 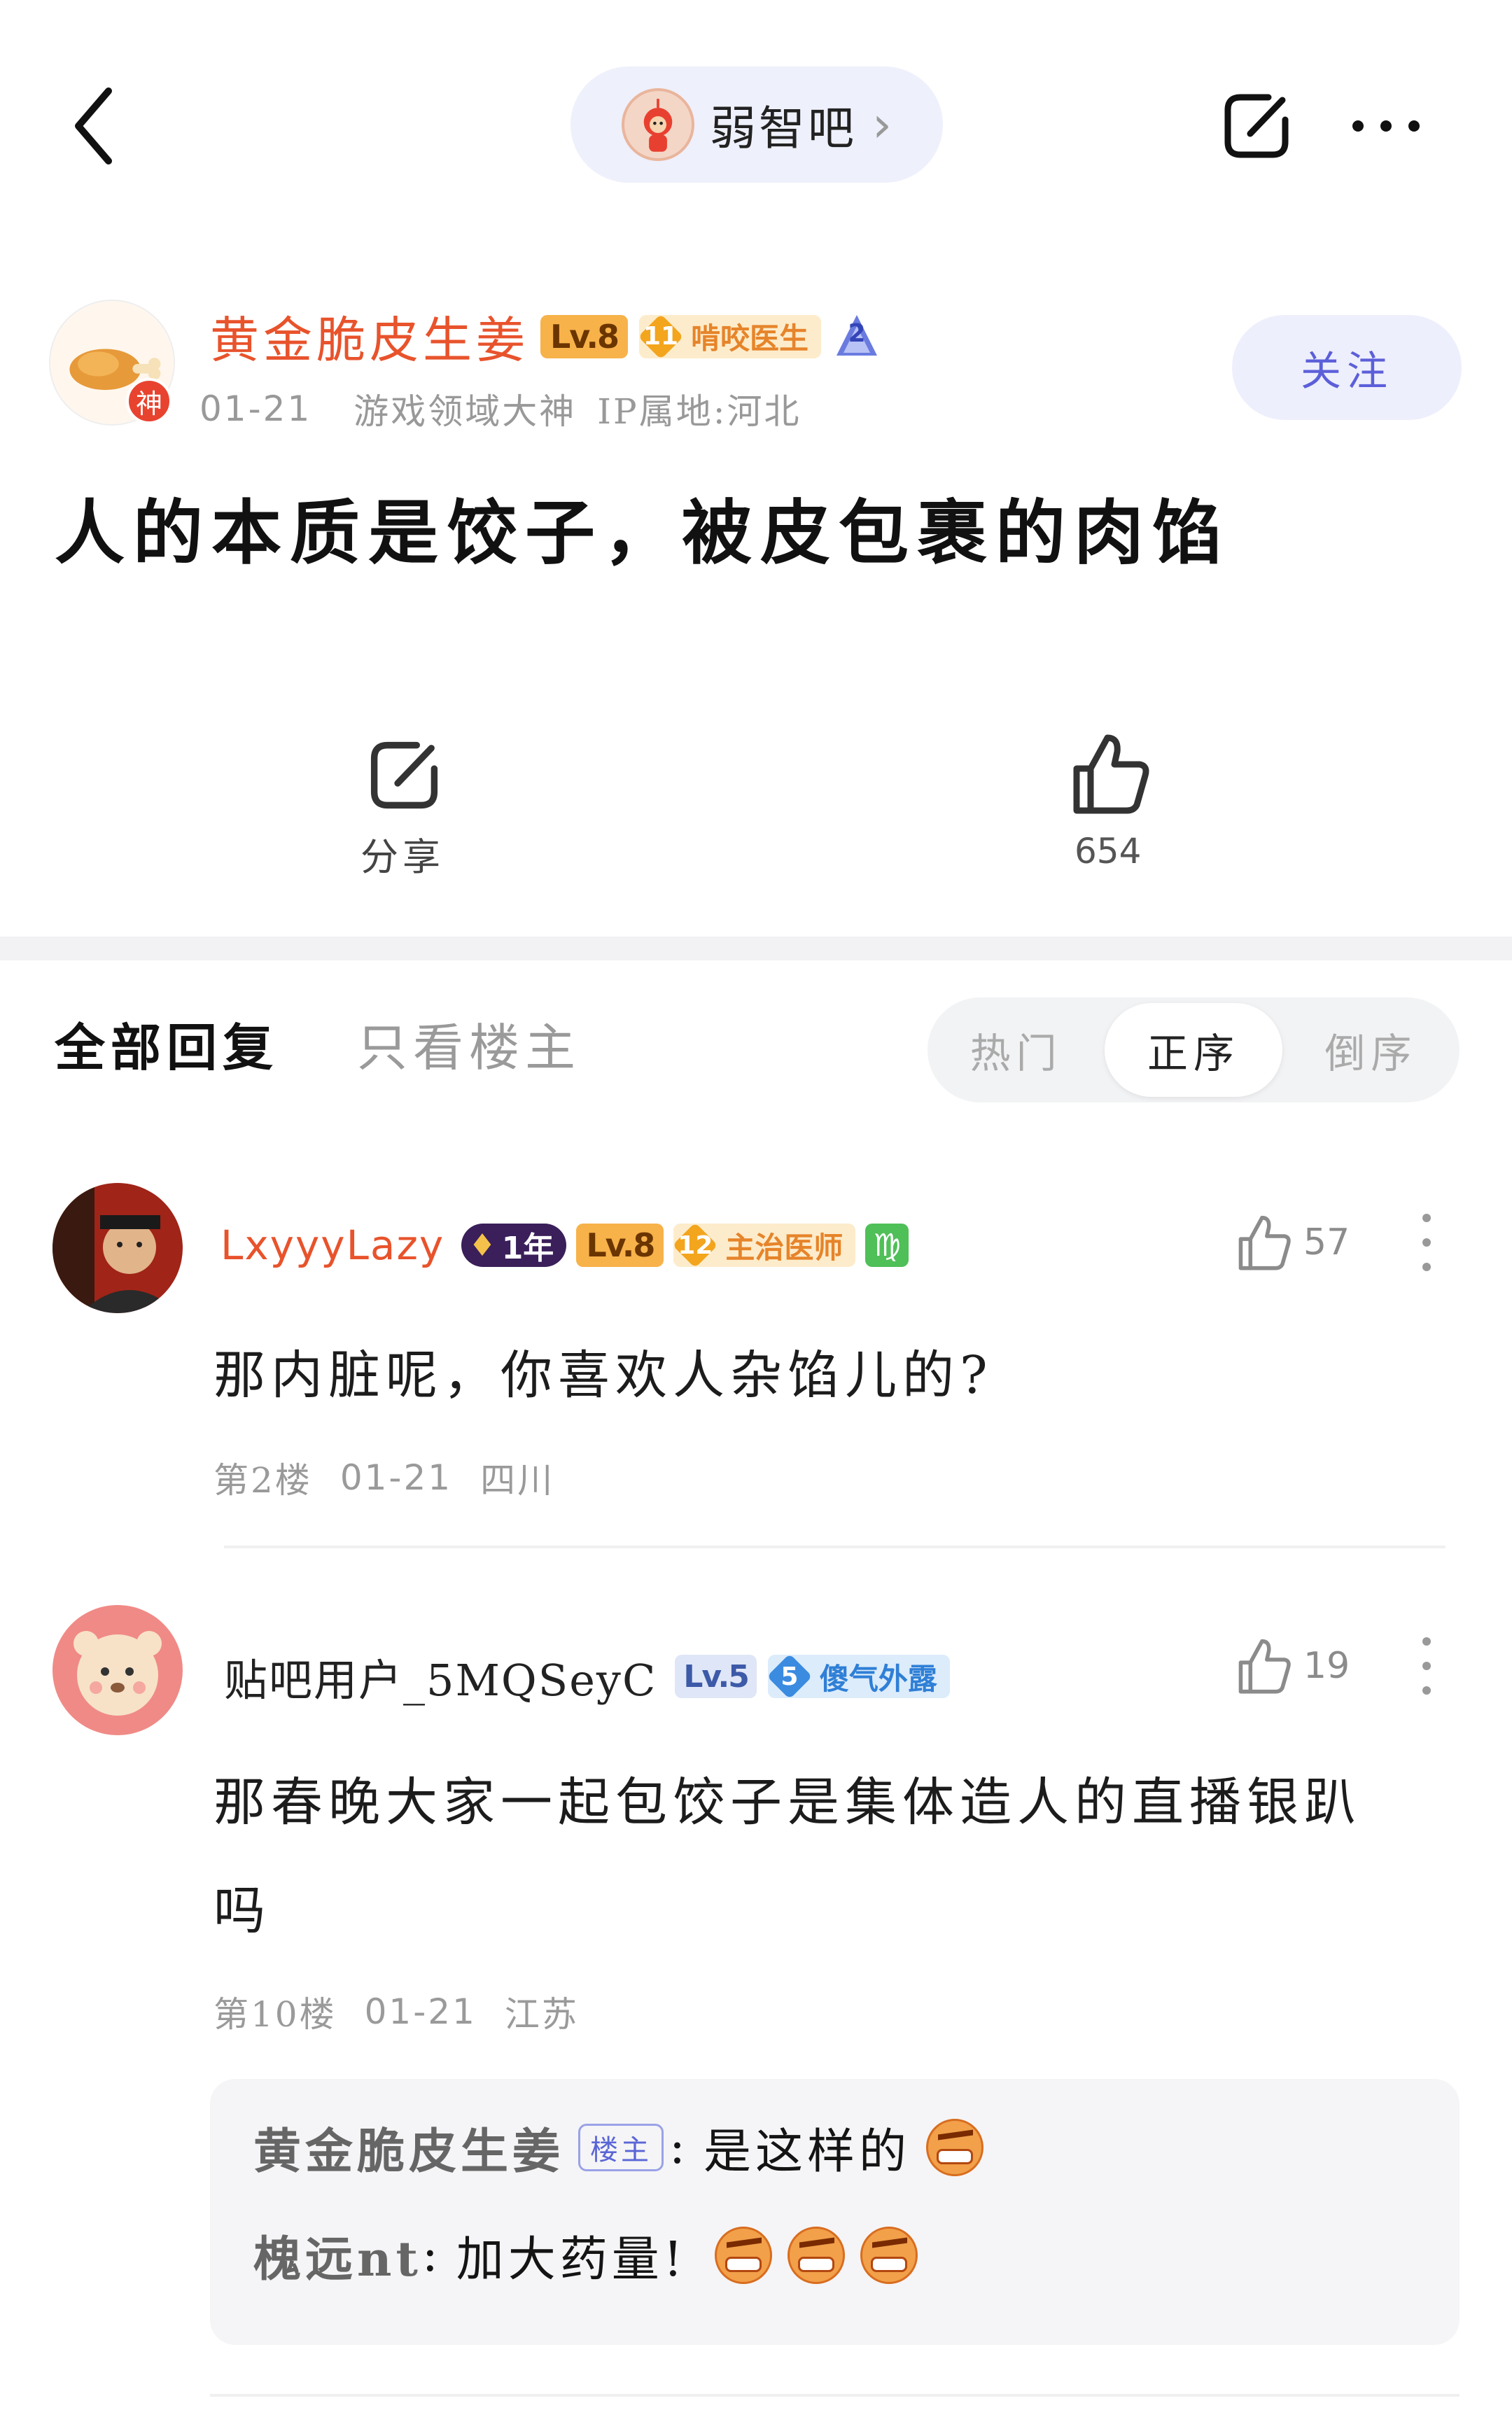 What do you see at coordinates (275, 2014) in the screenshot?
I see `floor-number: 第10楼` at bounding box center [275, 2014].